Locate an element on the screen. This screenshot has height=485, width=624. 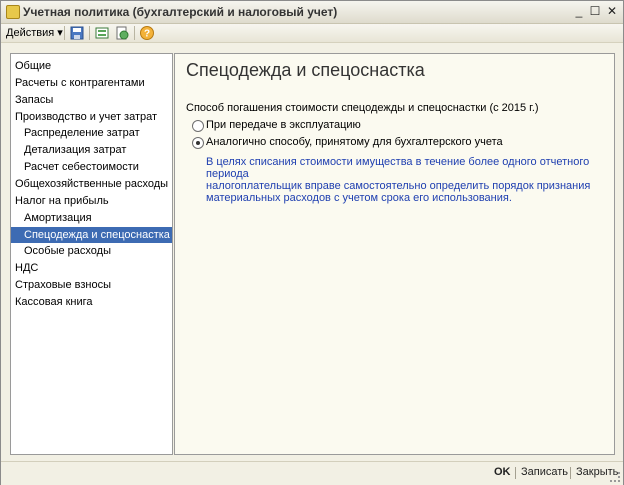
footer-bar: OK Записать Закрыть is located at coordinates (312, 473).